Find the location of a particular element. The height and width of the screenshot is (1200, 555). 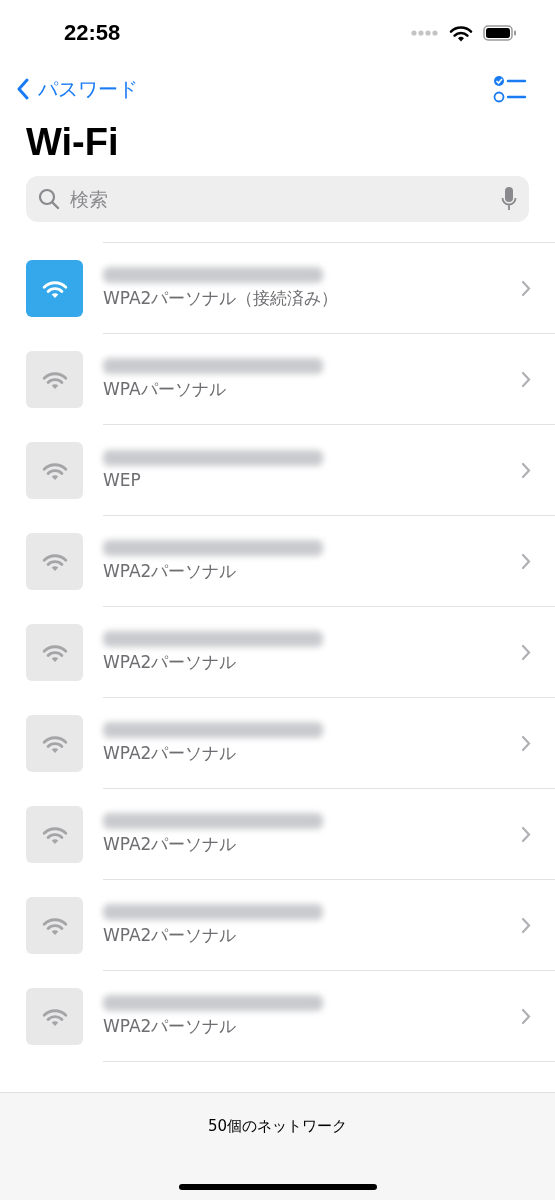

network-row: WEP is located at coordinates (277, 470).